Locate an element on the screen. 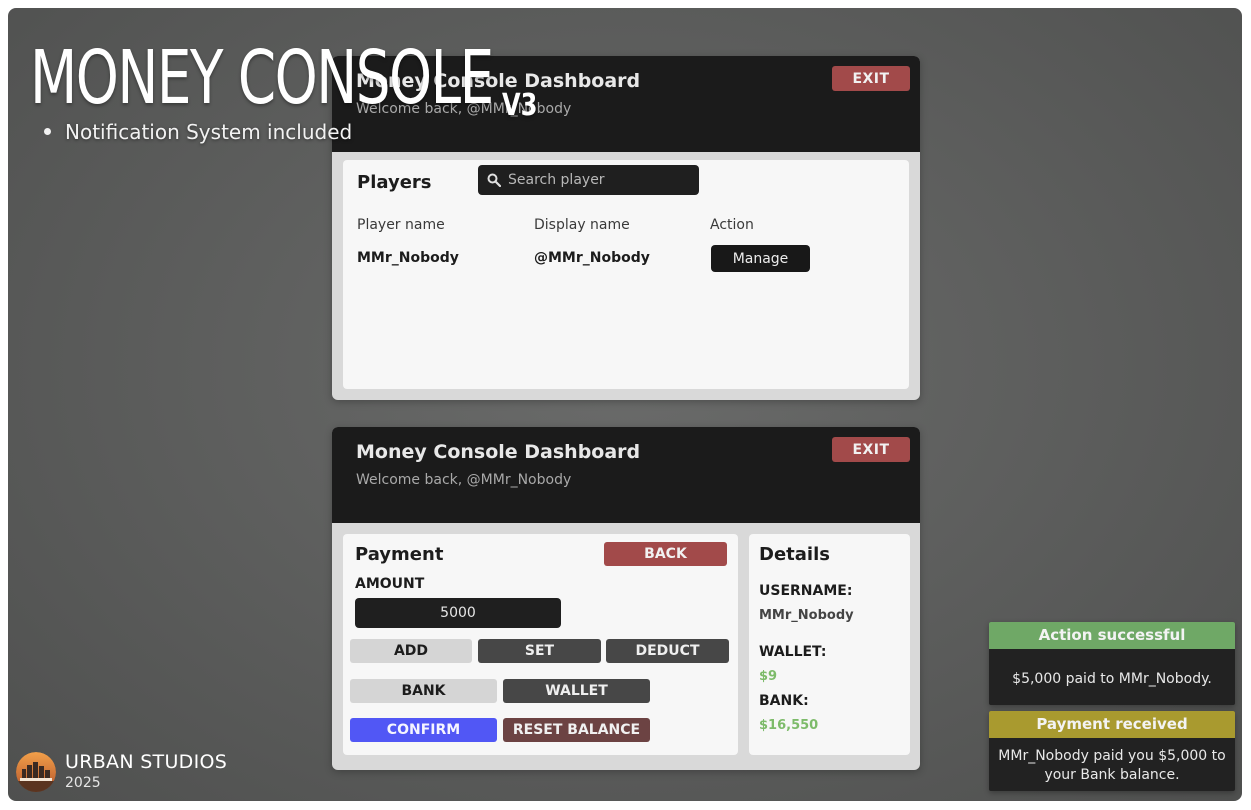 This screenshot has height=810, width=1251. wallet-label: WALLET: is located at coordinates (793, 652).